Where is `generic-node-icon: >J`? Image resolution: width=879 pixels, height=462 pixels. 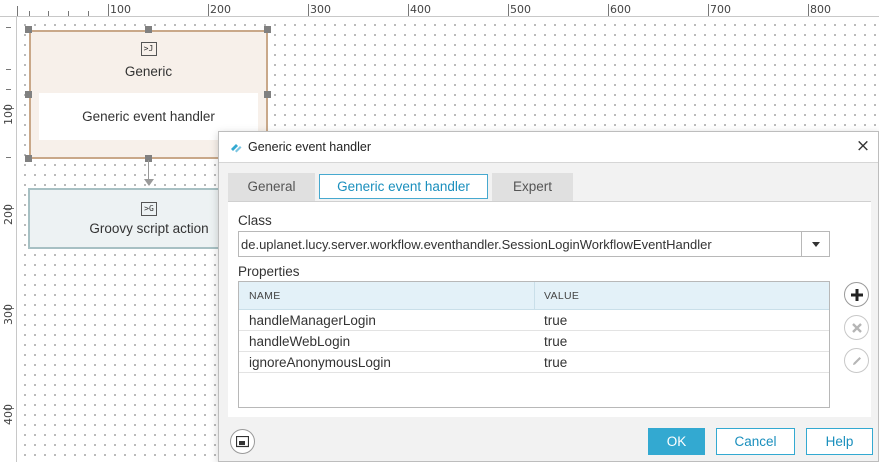 generic-node-icon: >J is located at coordinates (148, 49).